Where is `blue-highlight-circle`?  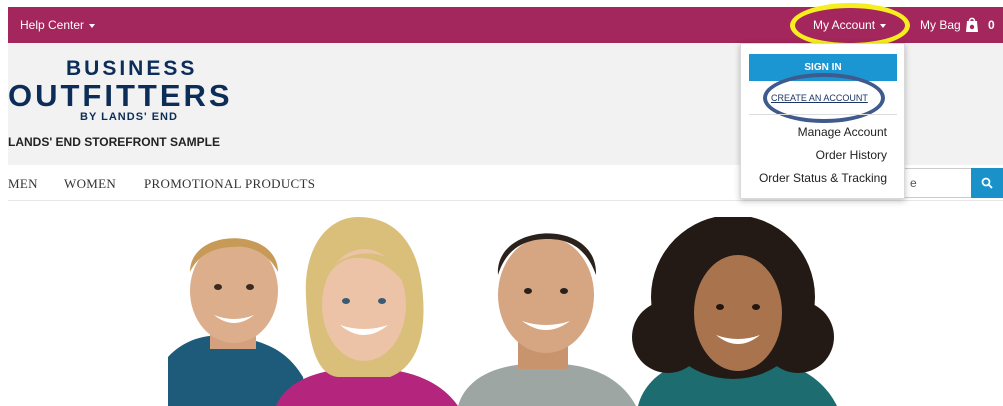 blue-highlight-circle is located at coordinates (824, 98).